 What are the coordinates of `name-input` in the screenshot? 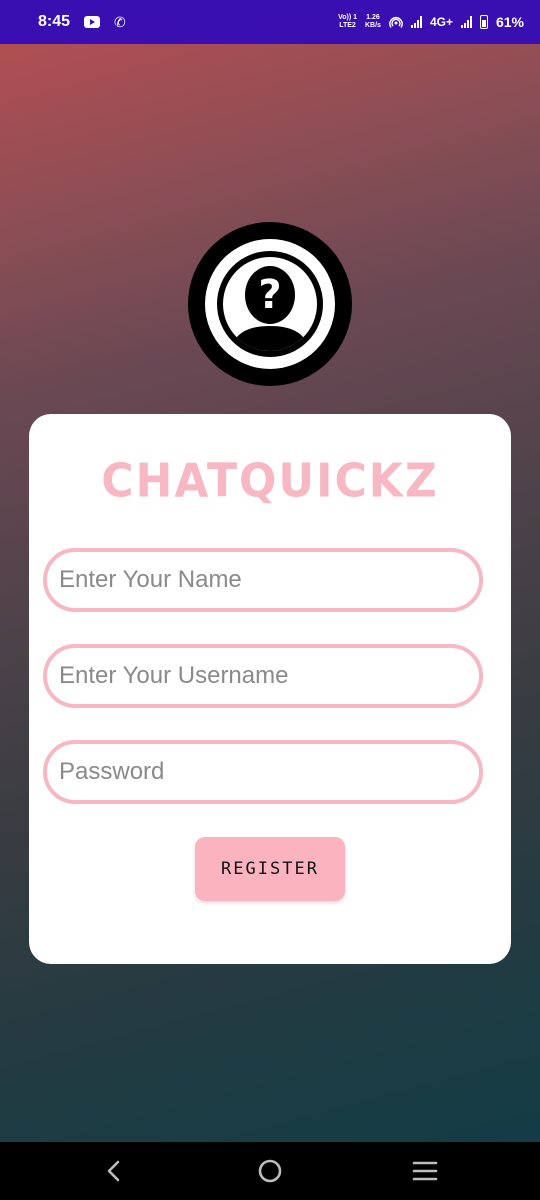 It's located at (263, 580).